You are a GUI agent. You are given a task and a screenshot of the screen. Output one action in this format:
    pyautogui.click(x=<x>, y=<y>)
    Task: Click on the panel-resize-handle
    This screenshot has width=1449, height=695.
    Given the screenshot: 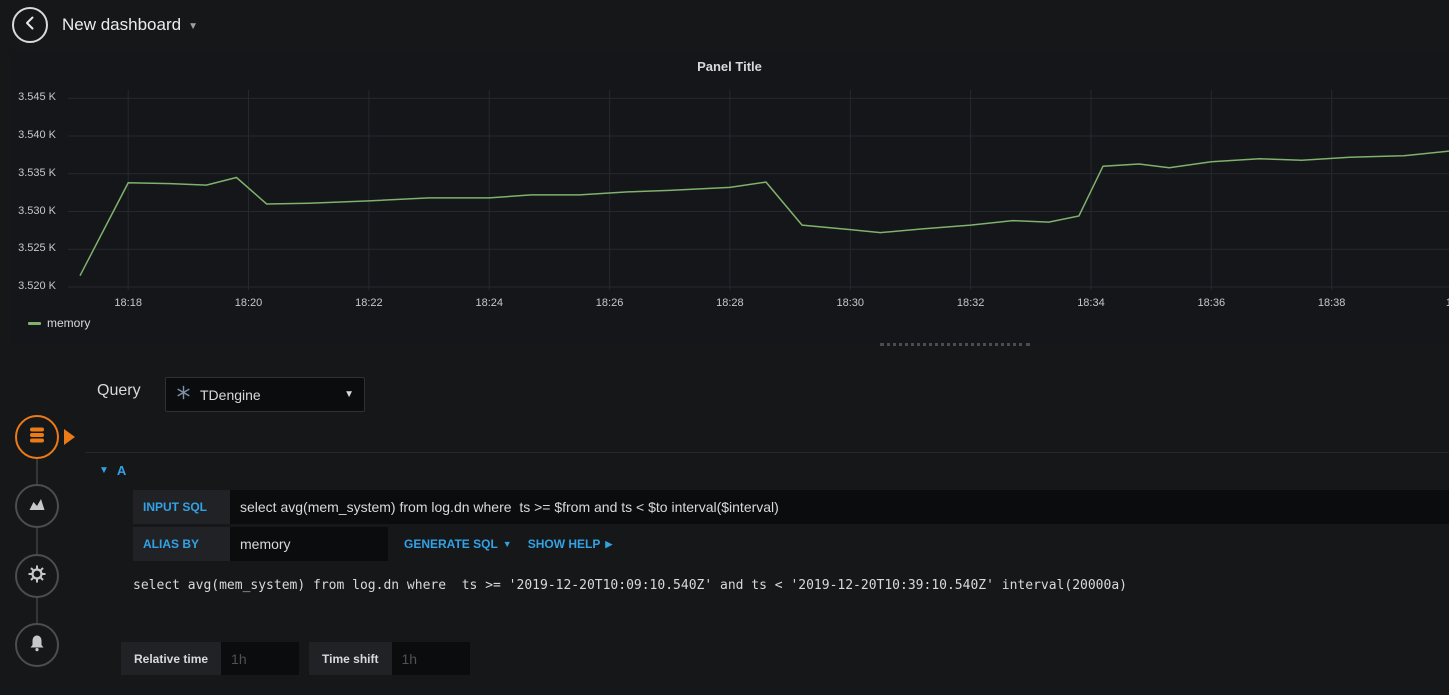 What is the action you would take?
    pyautogui.click(x=955, y=343)
    